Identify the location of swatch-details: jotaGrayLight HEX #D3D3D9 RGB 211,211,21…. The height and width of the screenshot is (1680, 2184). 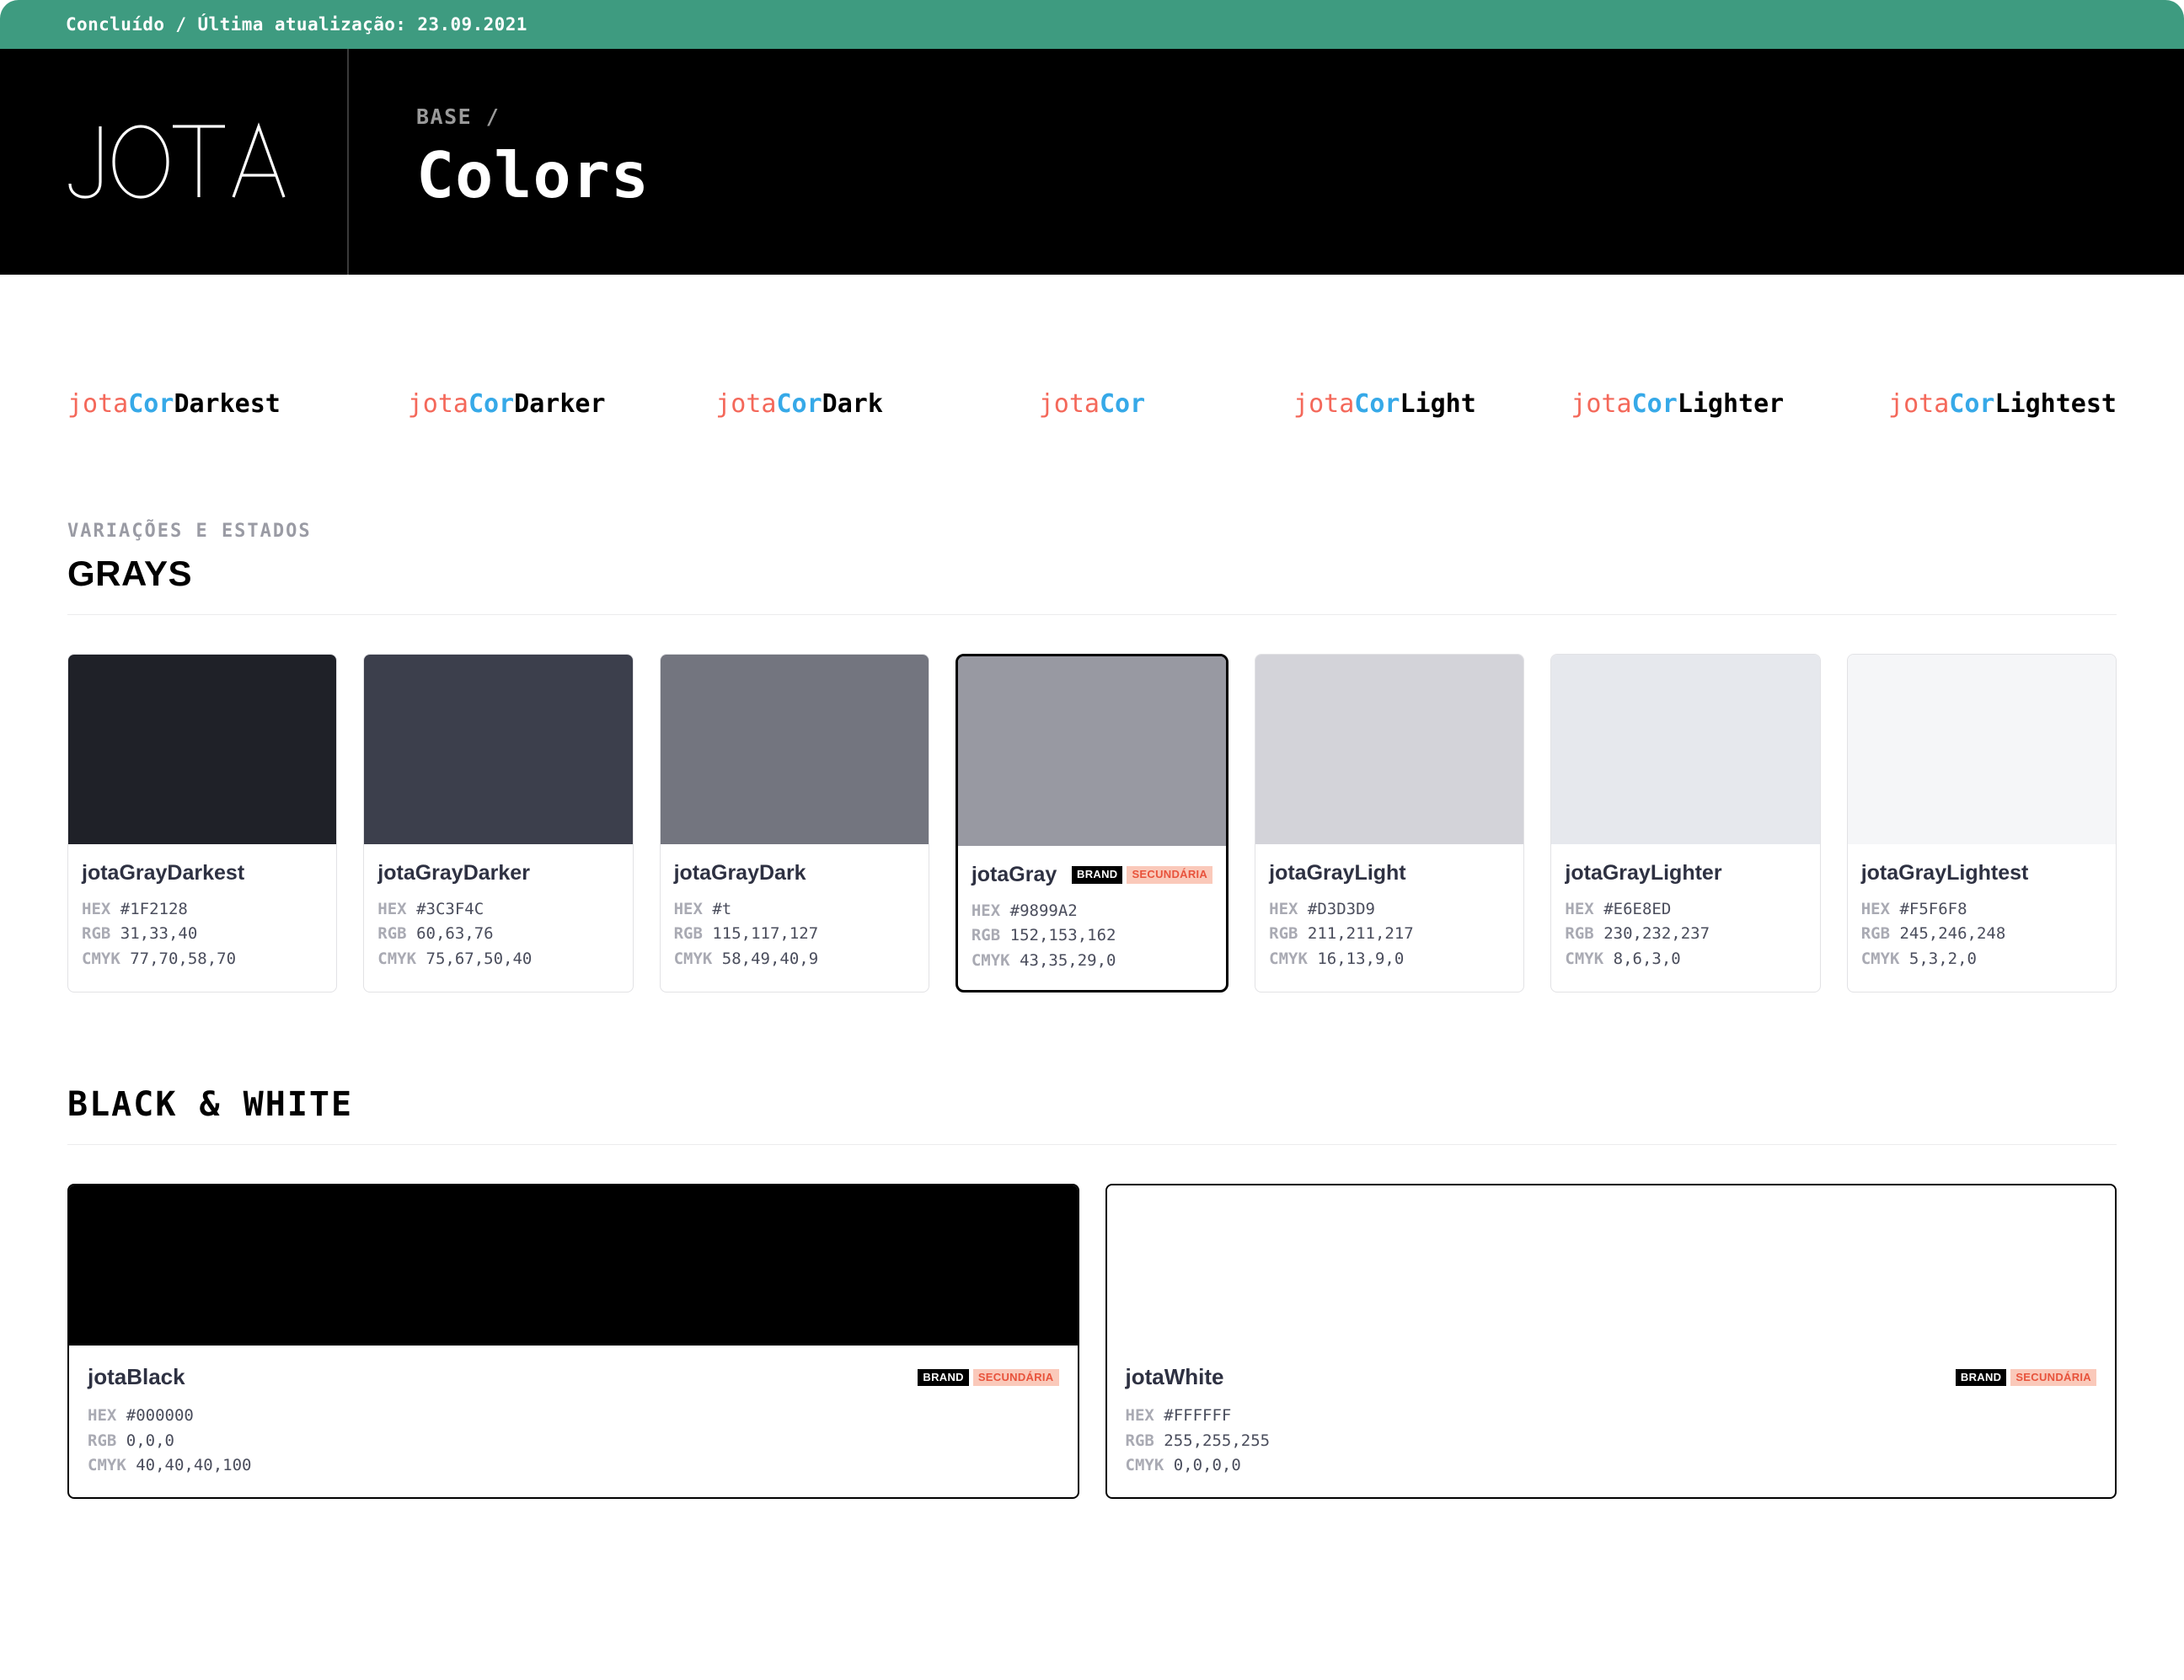
(1389, 916).